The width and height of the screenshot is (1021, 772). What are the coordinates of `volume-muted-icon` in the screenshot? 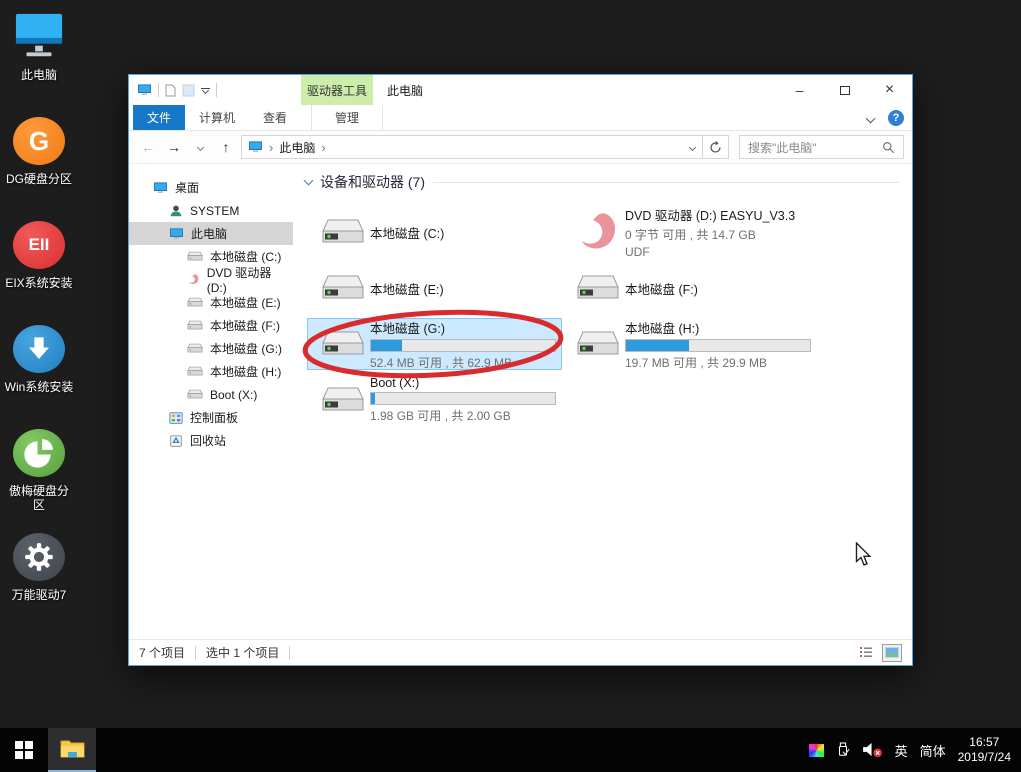 It's located at (872, 750).